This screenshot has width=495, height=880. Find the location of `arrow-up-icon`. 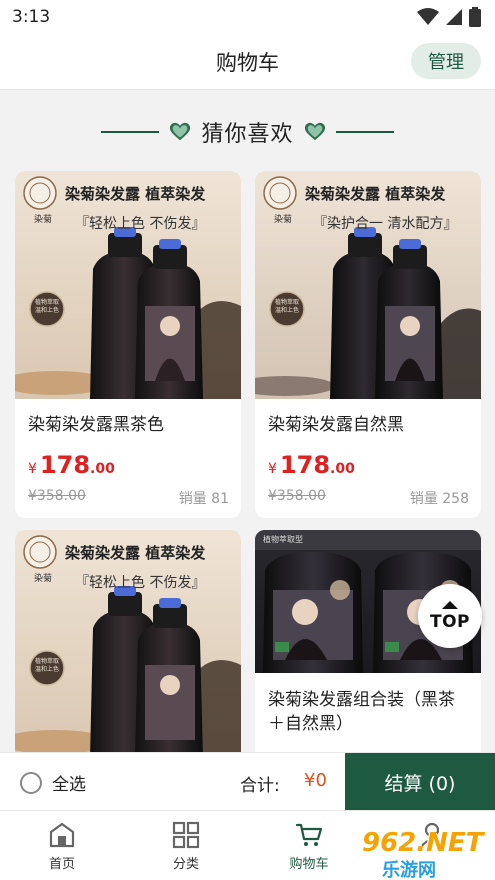

arrow-up-icon is located at coordinates (450, 604).